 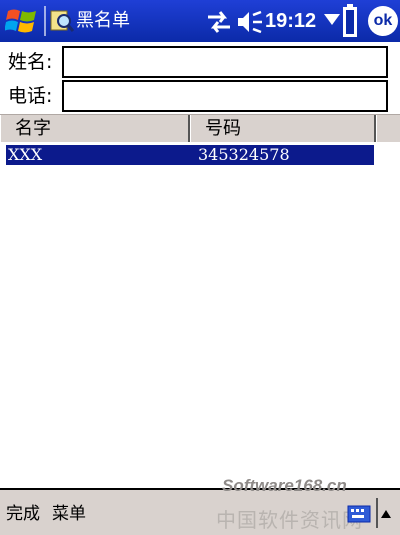 I want to click on blacklist-app-icon, so click(x=62, y=21).